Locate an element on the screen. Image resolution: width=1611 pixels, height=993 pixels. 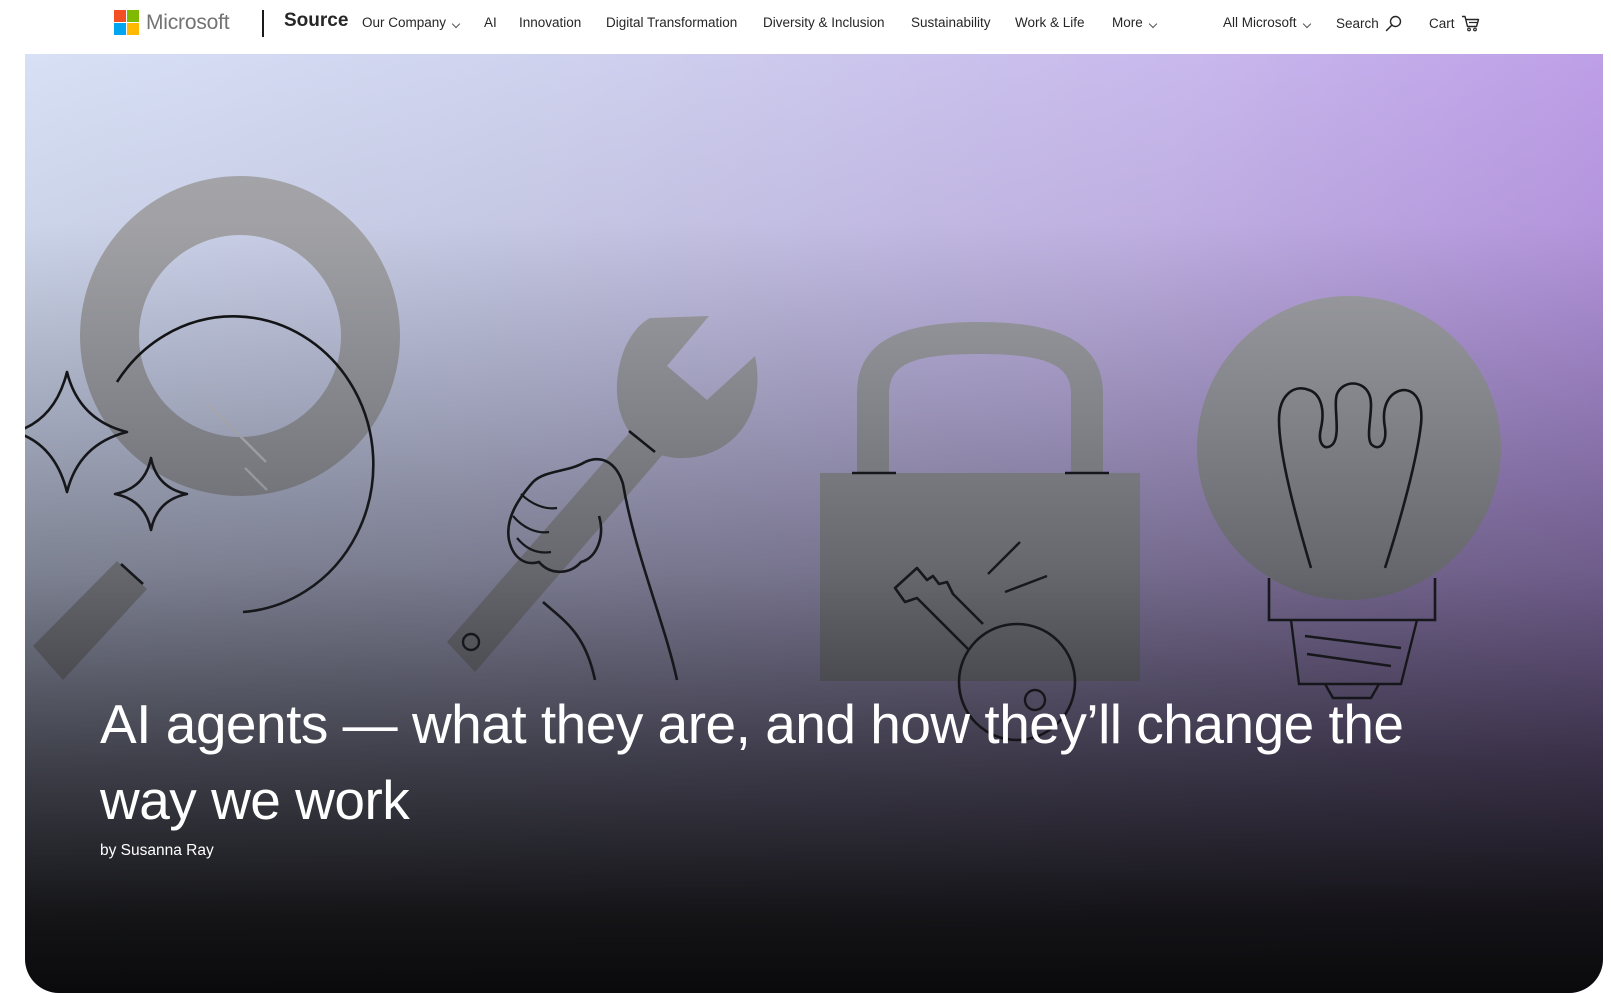
nav-our-company-label: Our Company is located at coordinates (404, 22).